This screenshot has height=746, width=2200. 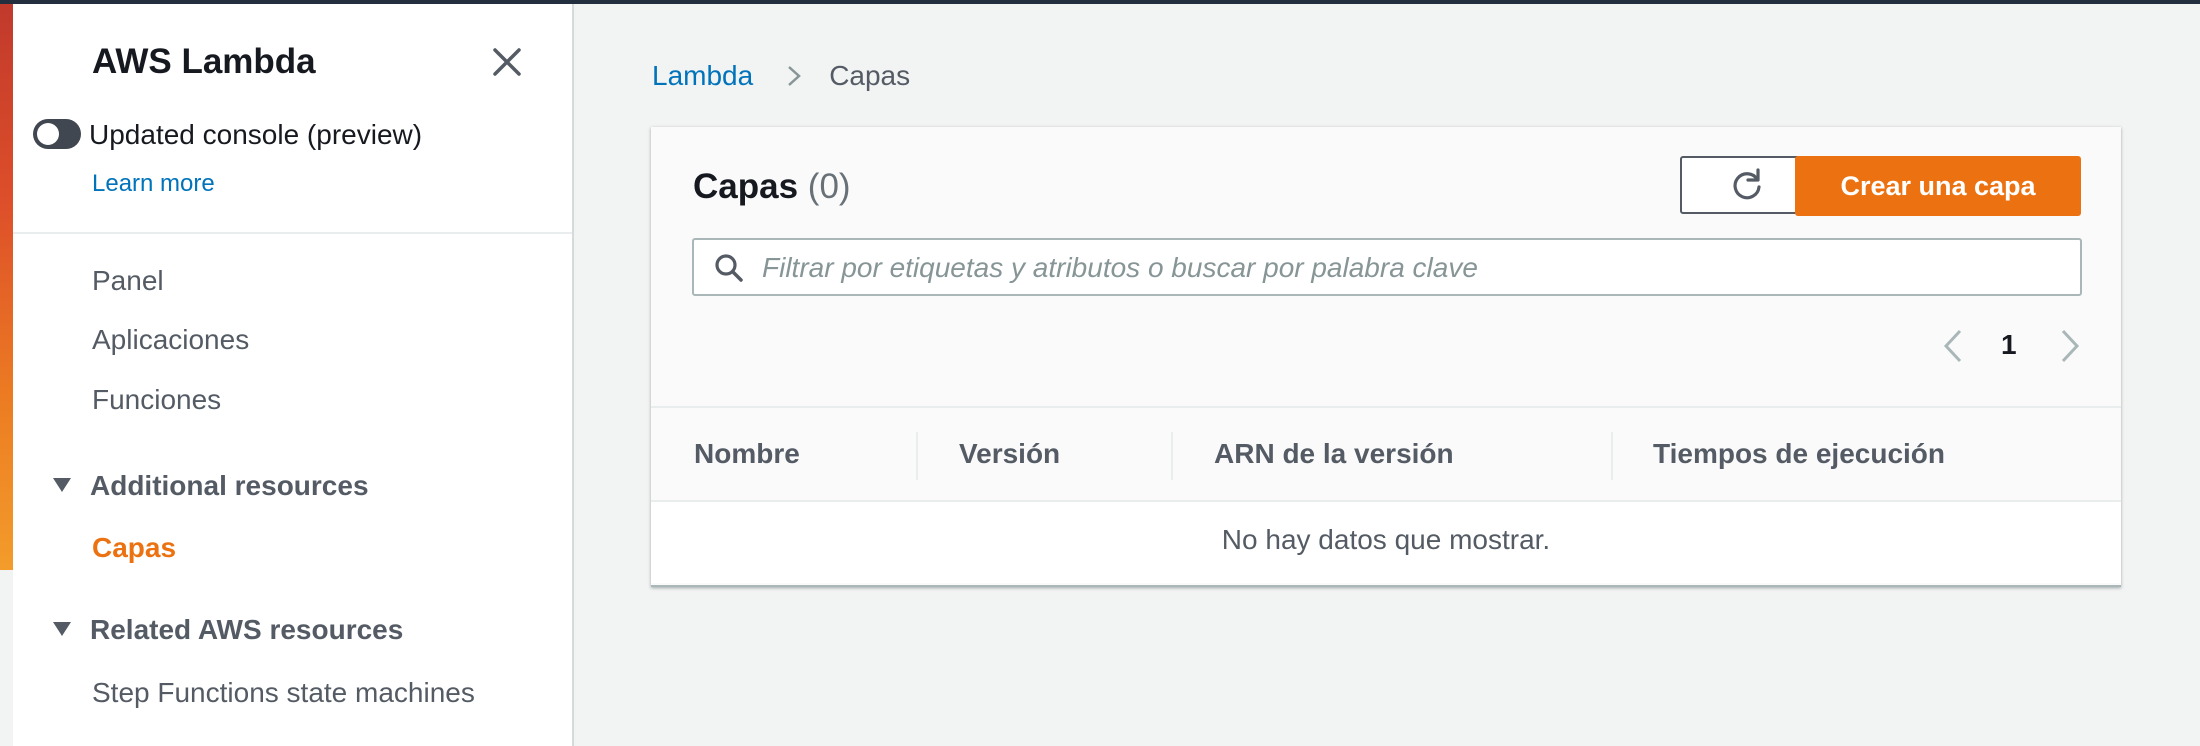 What do you see at coordinates (1334, 454) in the screenshot?
I see `column-header-arn: ARN de la versión` at bounding box center [1334, 454].